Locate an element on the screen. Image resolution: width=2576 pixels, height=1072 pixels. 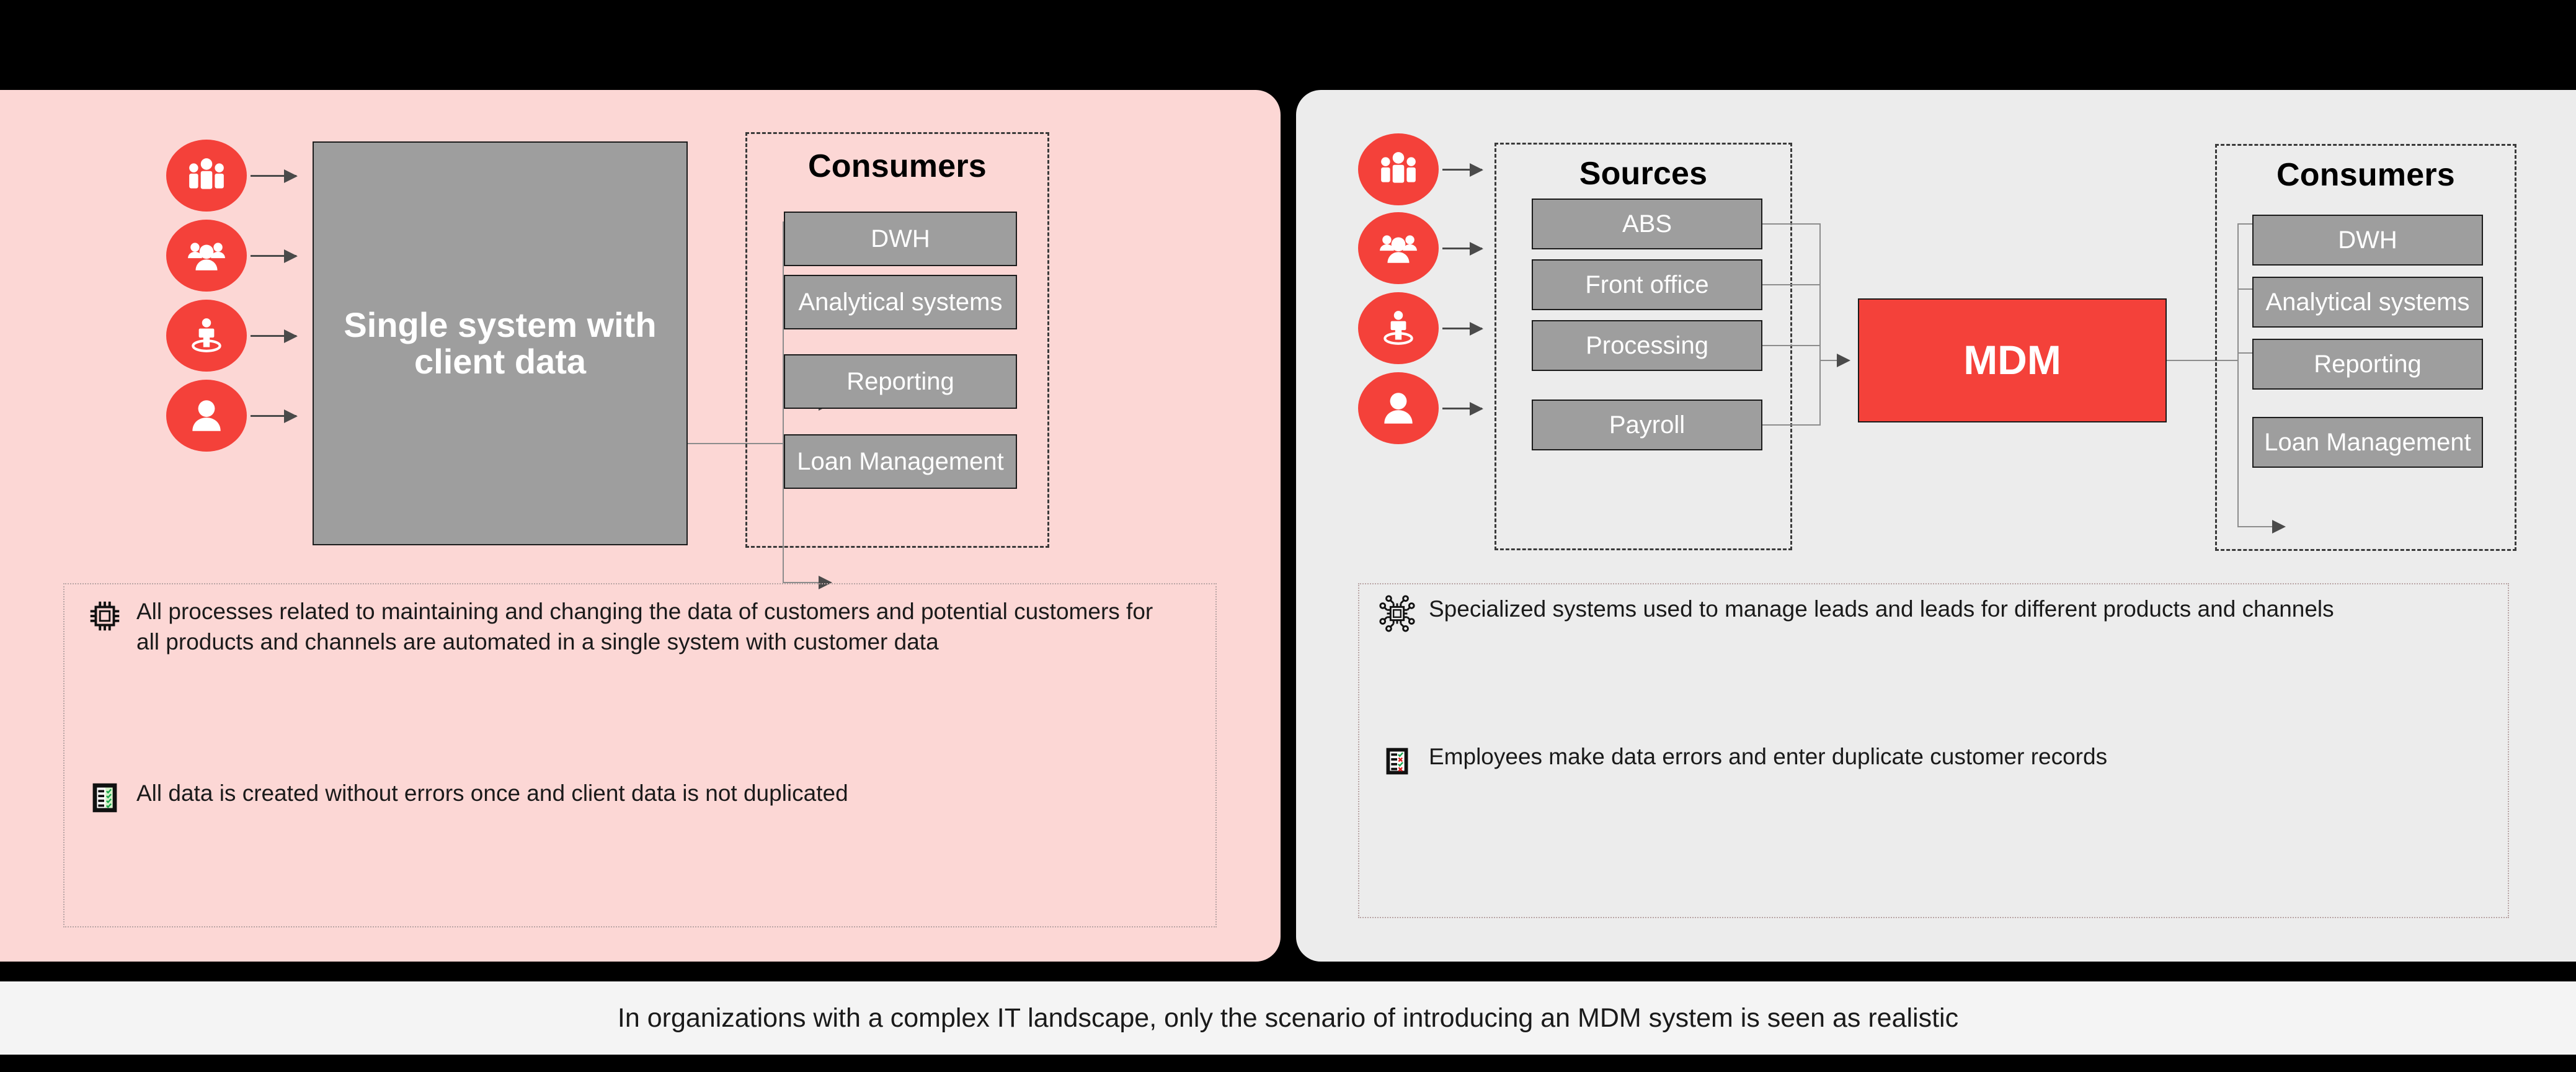
right-source-label-1: Front office is located at coordinates (1647, 284).